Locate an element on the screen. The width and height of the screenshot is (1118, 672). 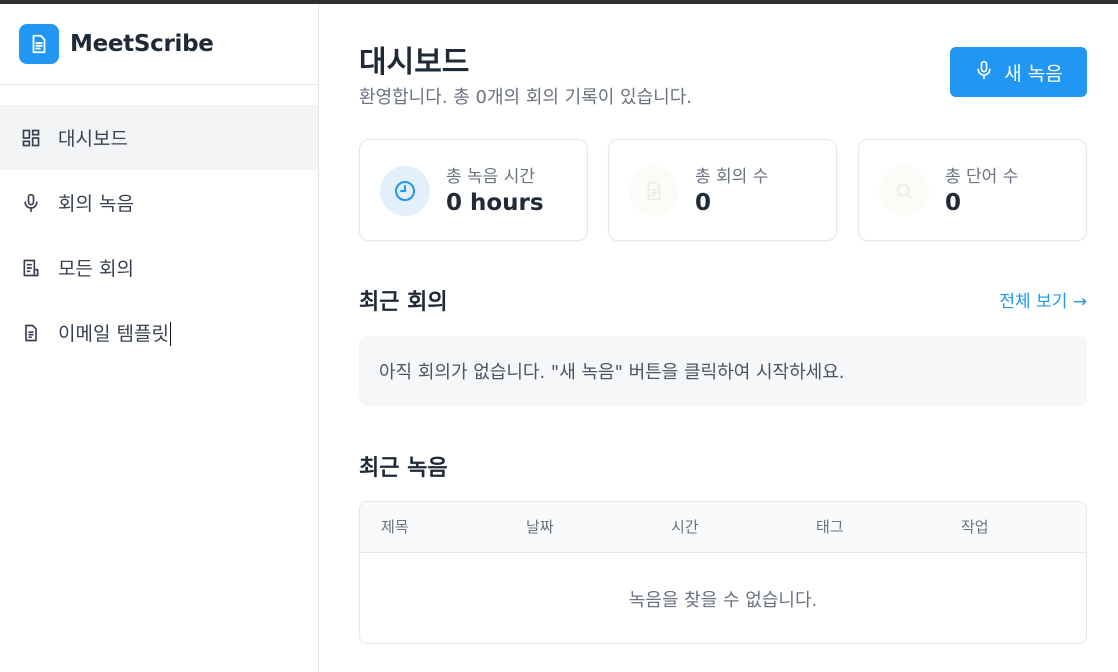
document-list-icon is located at coordinates (31, 268).